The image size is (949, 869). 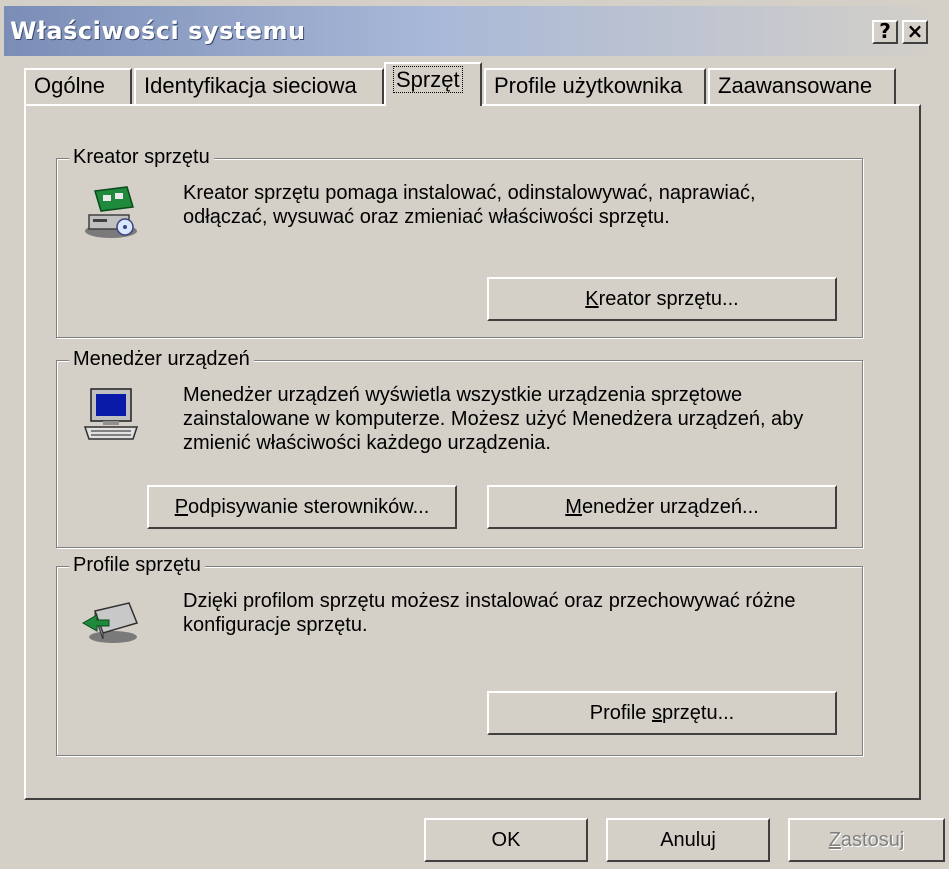 What do you see at coordinates (834, 840) in the screenshot?
I see `accelerator-key: Z` at bounding box center [834, 840].